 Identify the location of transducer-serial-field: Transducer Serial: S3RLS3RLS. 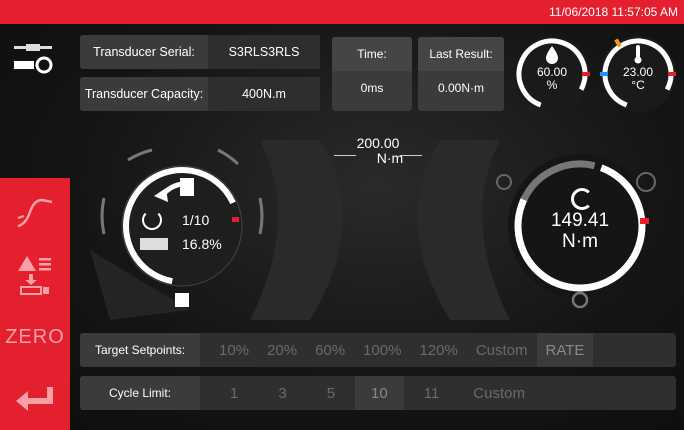
(200, 52).